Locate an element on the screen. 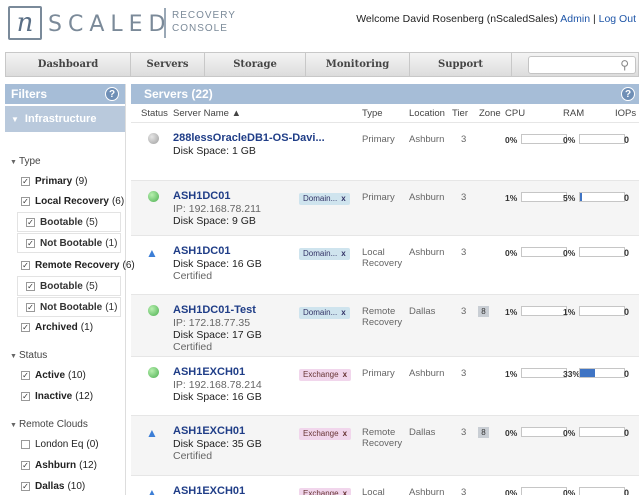 The height and width of the screenshot is (495, 639). filter-label: Primary is located at coordinates (54, 181).